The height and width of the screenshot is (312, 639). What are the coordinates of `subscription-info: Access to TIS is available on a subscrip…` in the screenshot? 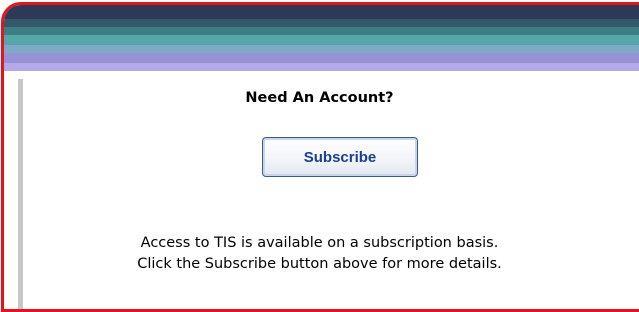 It's located at (319, 254).